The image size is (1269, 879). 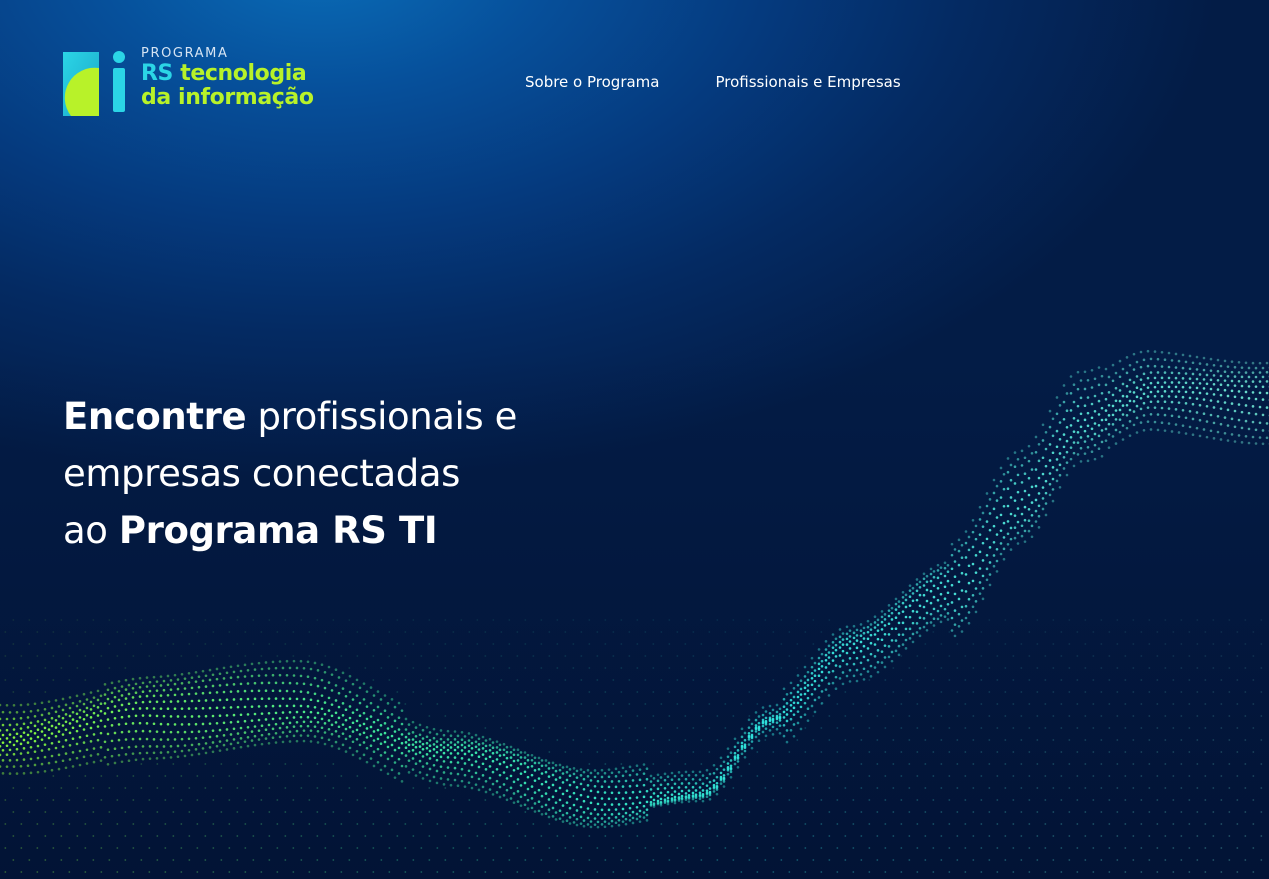 I want to click on logo-wordmark: PROGRAMA RS tecnologia da informação, so click(x=227, y=78).